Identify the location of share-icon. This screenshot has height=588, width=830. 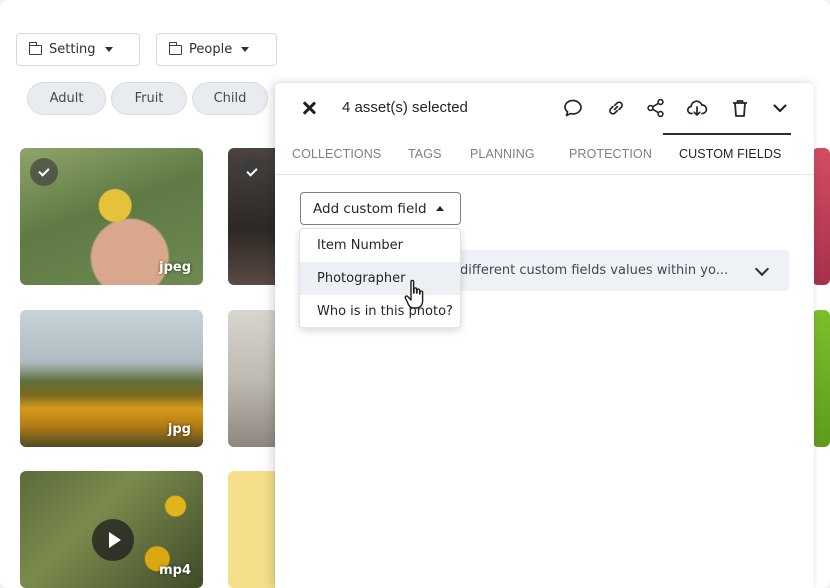
(656, 108).